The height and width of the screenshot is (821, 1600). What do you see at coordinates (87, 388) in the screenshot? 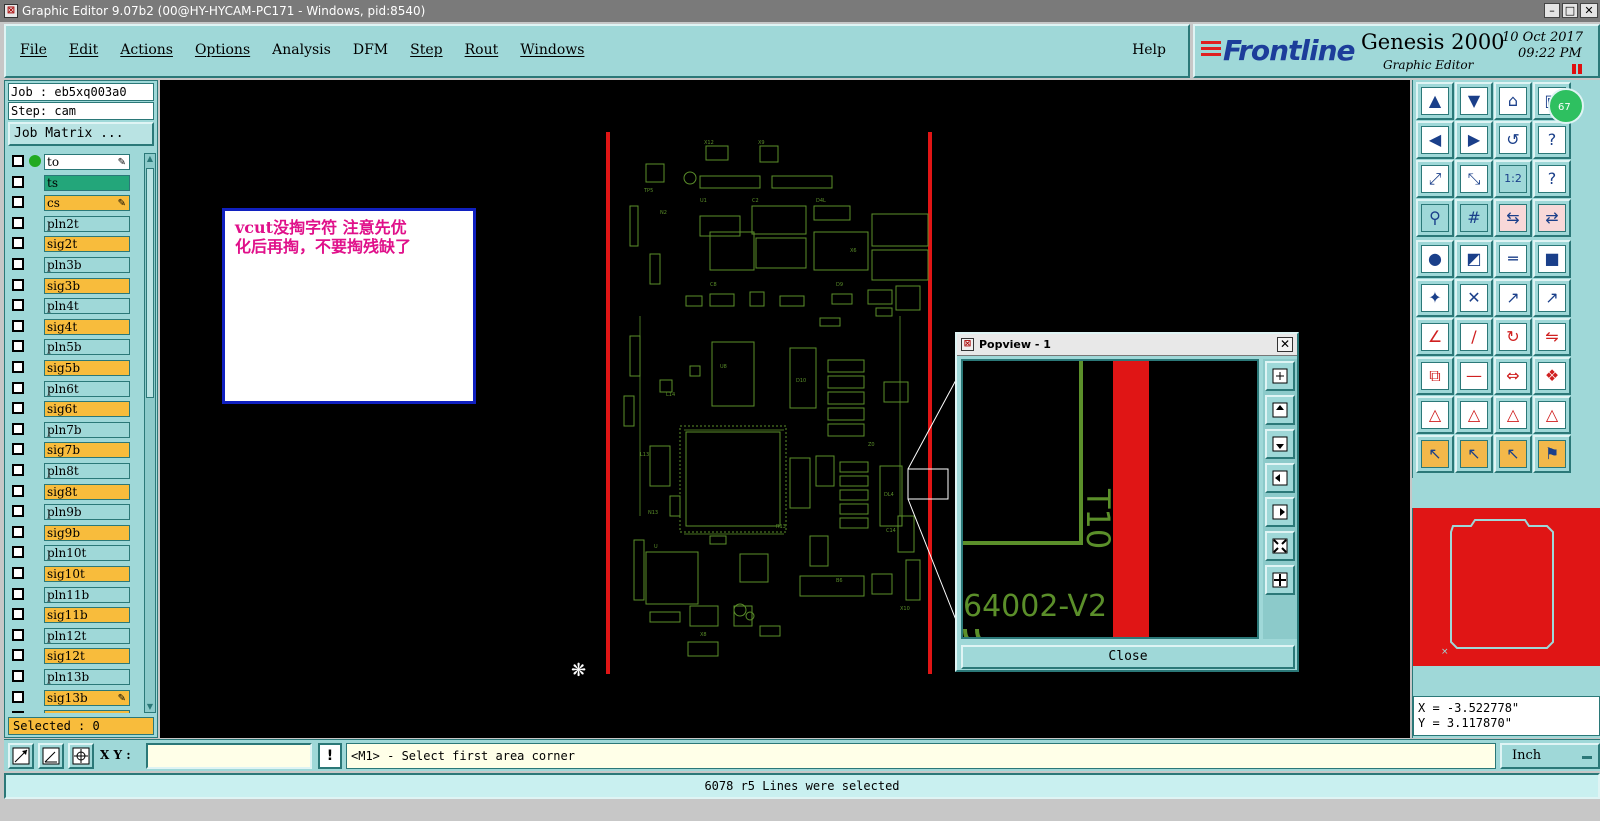
I see `layer-name: pln6t` at bounding box center [87, 388].